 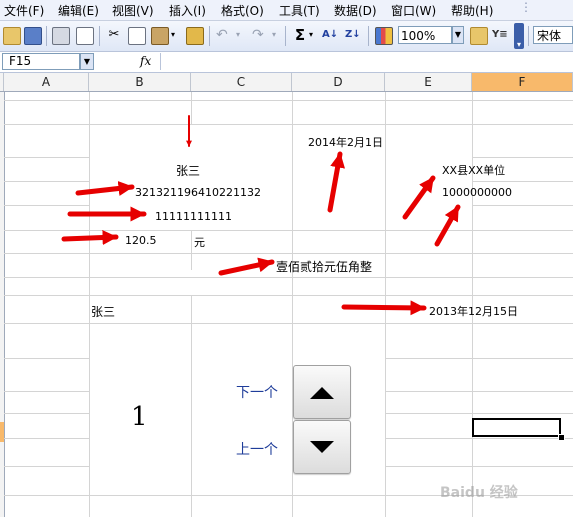 I want to click on arrow-to-org, so click(x=419, y=197).